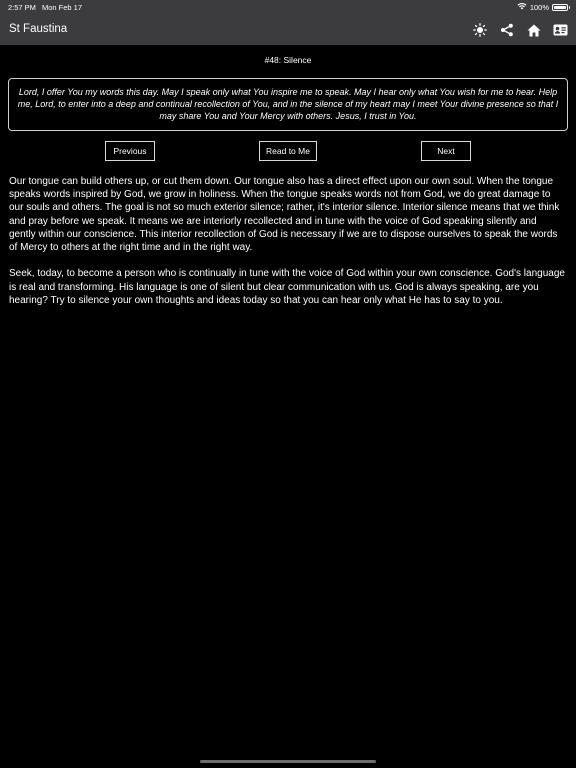  I want to click on next-button: Next, so click(446, 151).